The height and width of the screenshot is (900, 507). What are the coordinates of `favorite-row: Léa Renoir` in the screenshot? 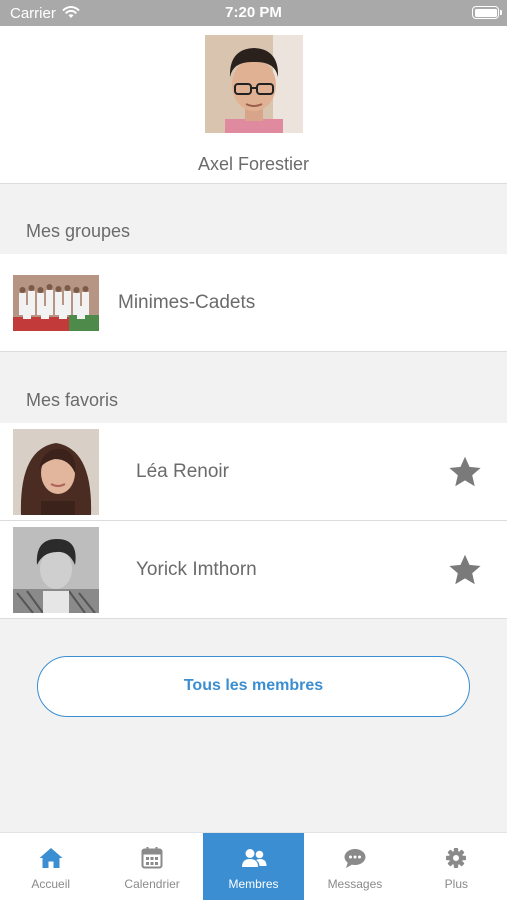 It's located at (253, 472).